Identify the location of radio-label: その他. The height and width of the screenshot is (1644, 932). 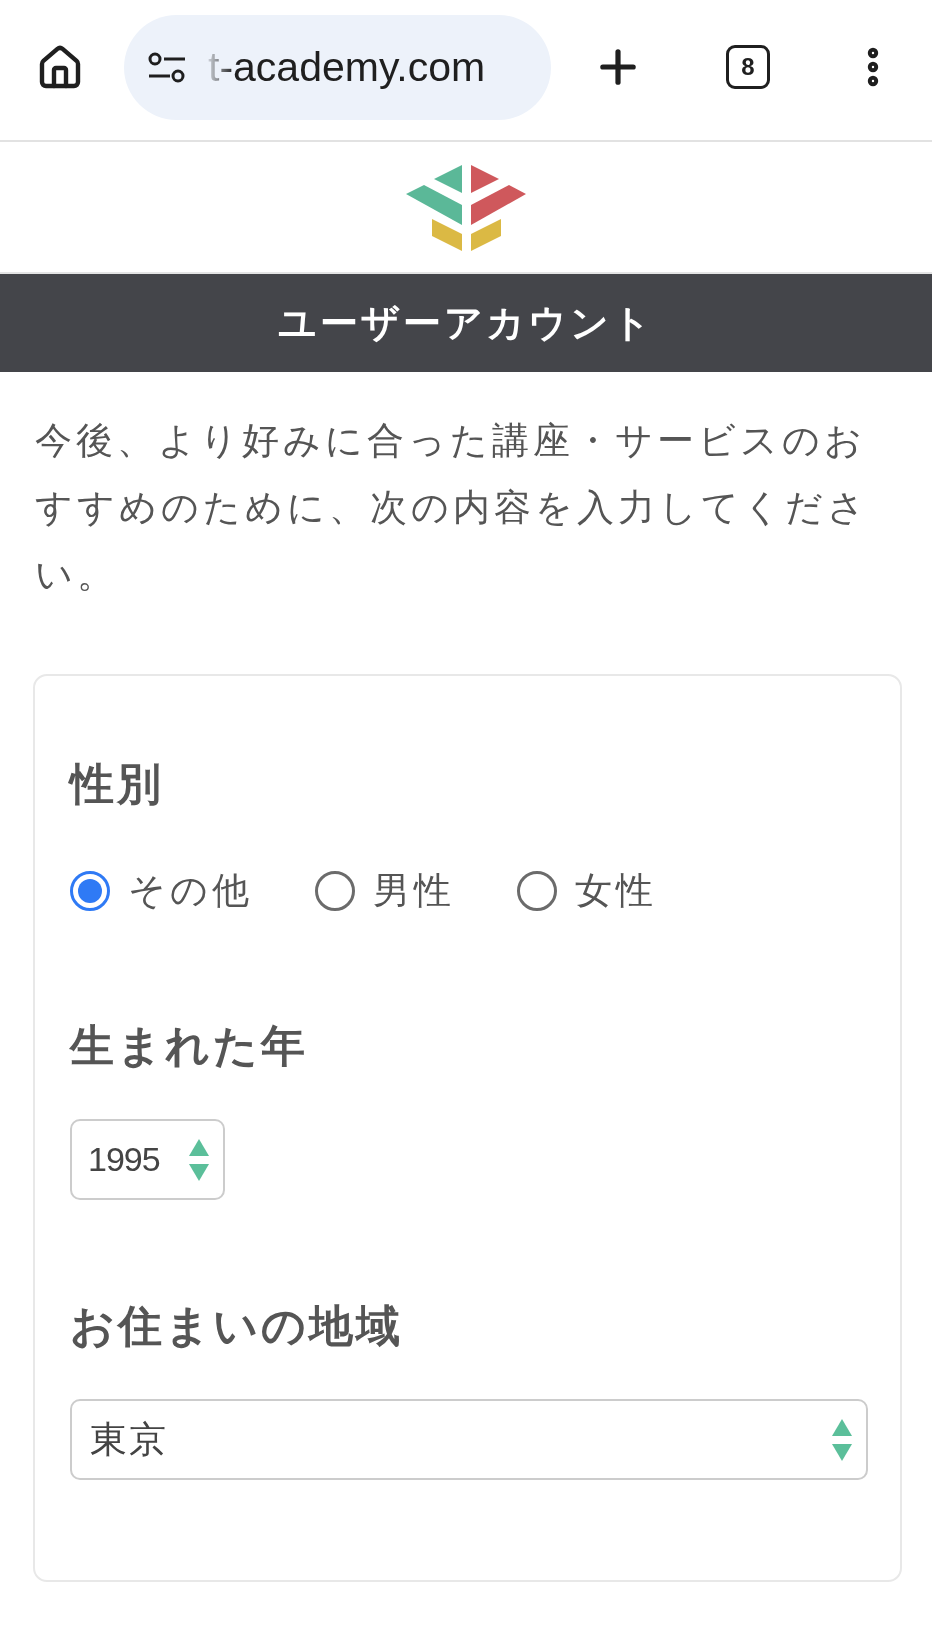
(190, 891).